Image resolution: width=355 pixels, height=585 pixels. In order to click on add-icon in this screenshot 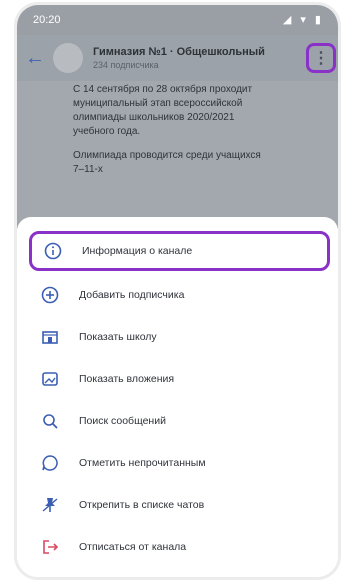, I will do `click(50, 295)`.